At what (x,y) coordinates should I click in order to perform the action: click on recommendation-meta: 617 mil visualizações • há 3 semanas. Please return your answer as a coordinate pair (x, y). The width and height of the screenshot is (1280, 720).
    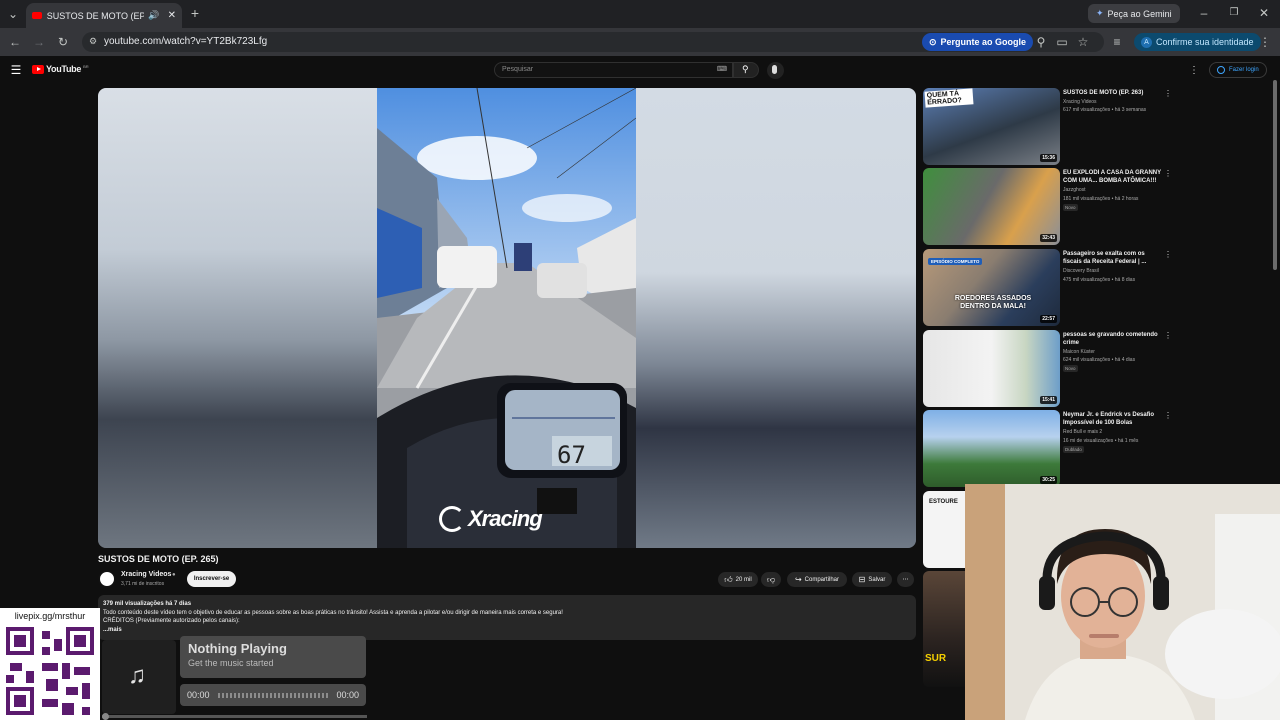
    Looking at the image, I should click on (1105, 110).